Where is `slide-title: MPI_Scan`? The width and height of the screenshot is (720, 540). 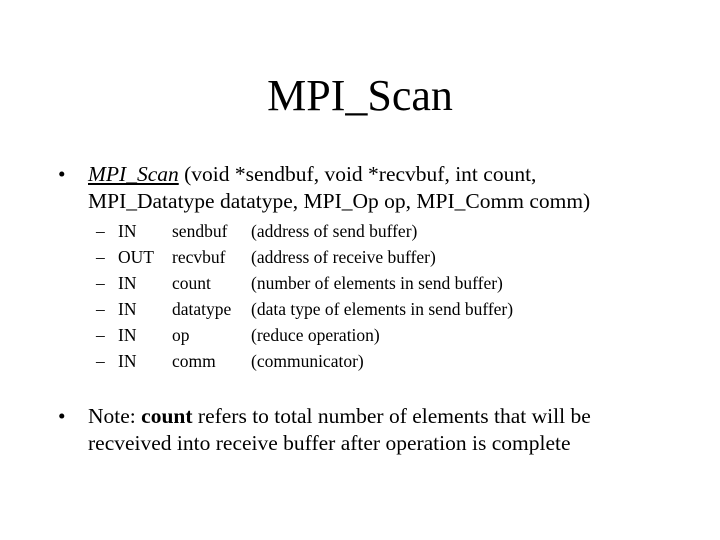 slide-title: MPI_Scan is located at coordinates (360, 95).